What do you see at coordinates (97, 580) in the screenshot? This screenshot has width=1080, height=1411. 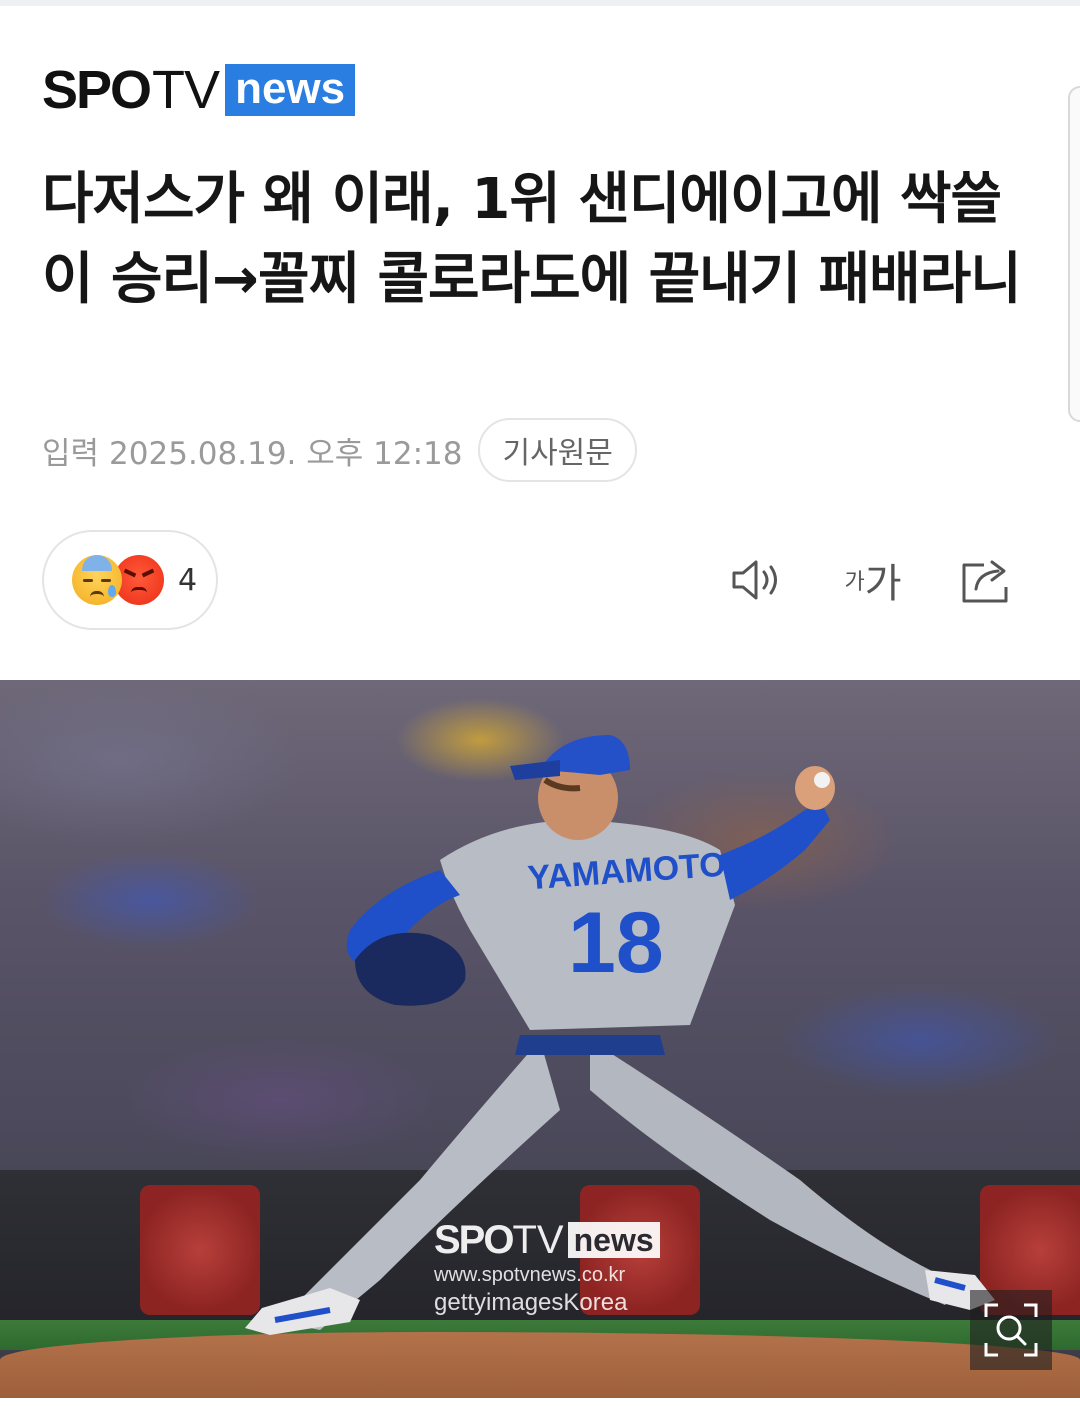 I see `sad-tear-emoji-icon` at bounding box center [97, 580].